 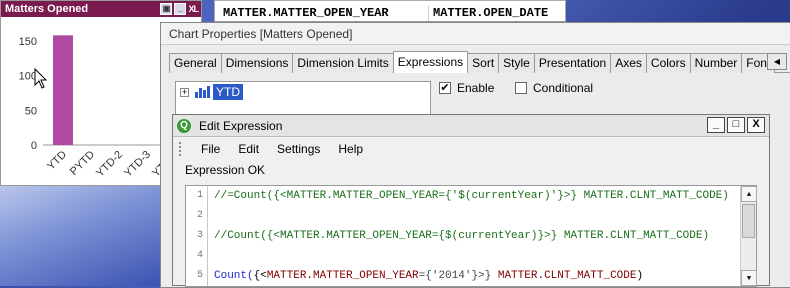 What do you see at coordinates (716, 63) in the screenshot?
I see `tab-number: Number` at bounding box center [716, 63].